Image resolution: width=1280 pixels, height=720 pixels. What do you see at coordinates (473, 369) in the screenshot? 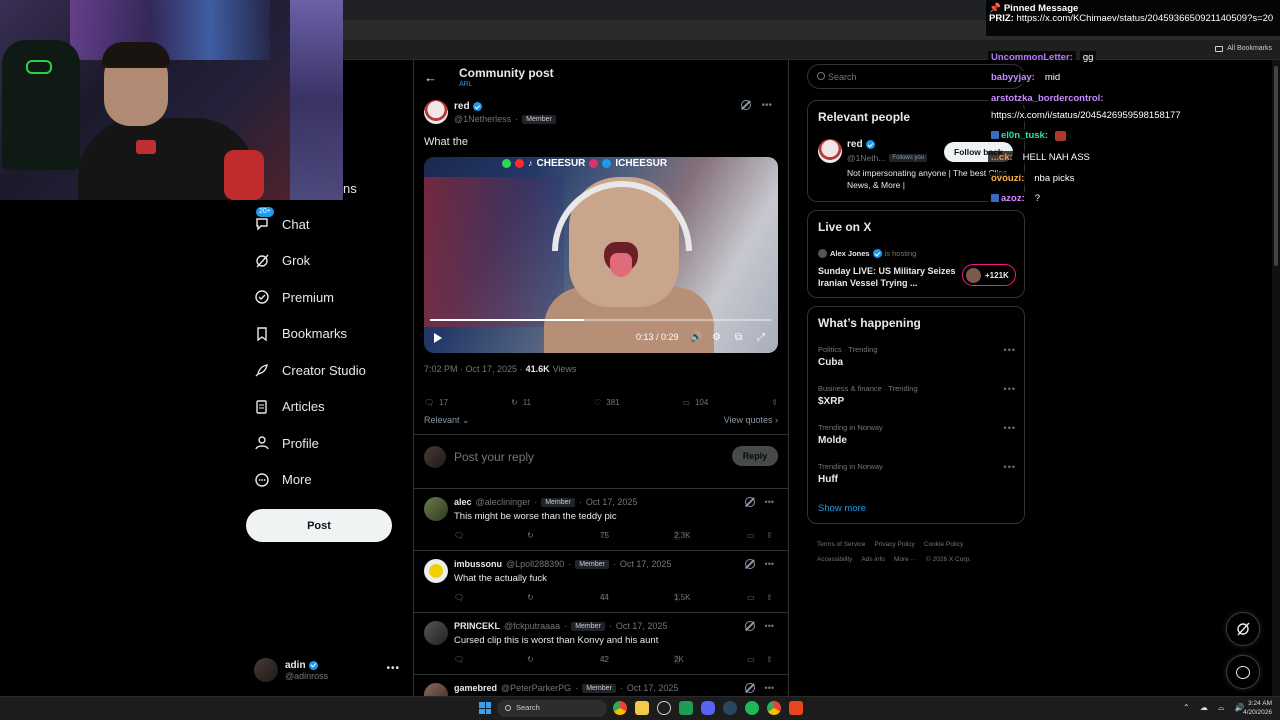
I see `post-timestamp: 7:02 PM · Oct 17, 2025 ·` at bounding box center [473, 369].